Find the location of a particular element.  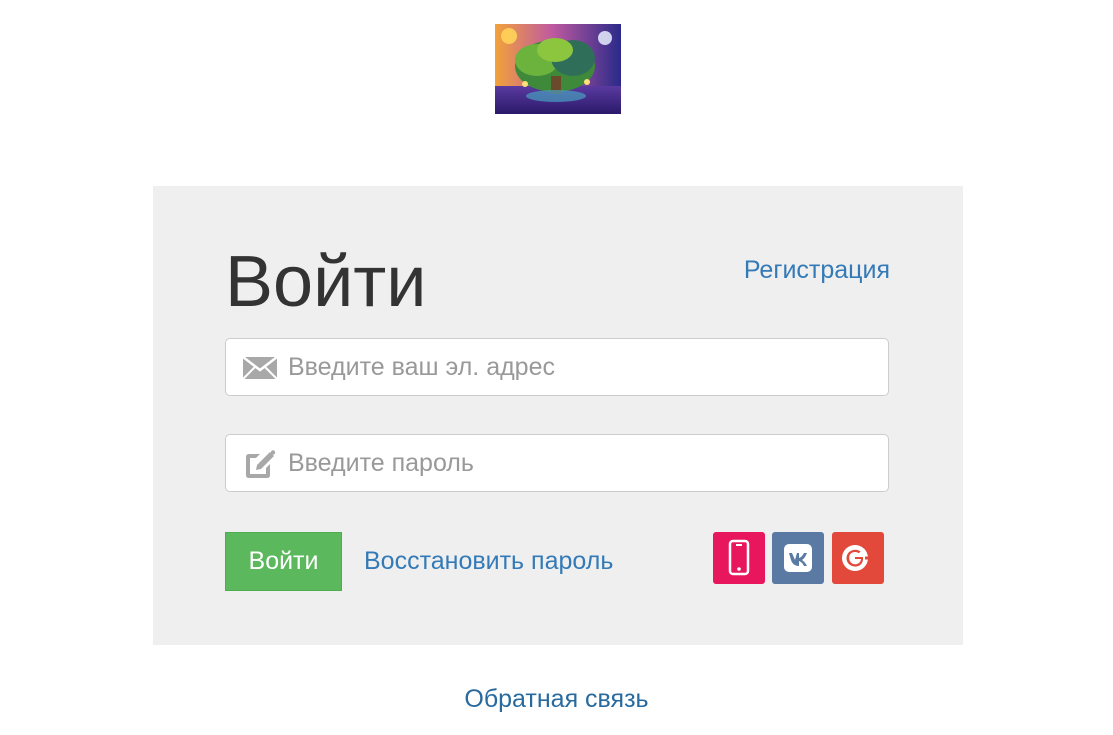

edit-icon is located at coordinates (260, 464).